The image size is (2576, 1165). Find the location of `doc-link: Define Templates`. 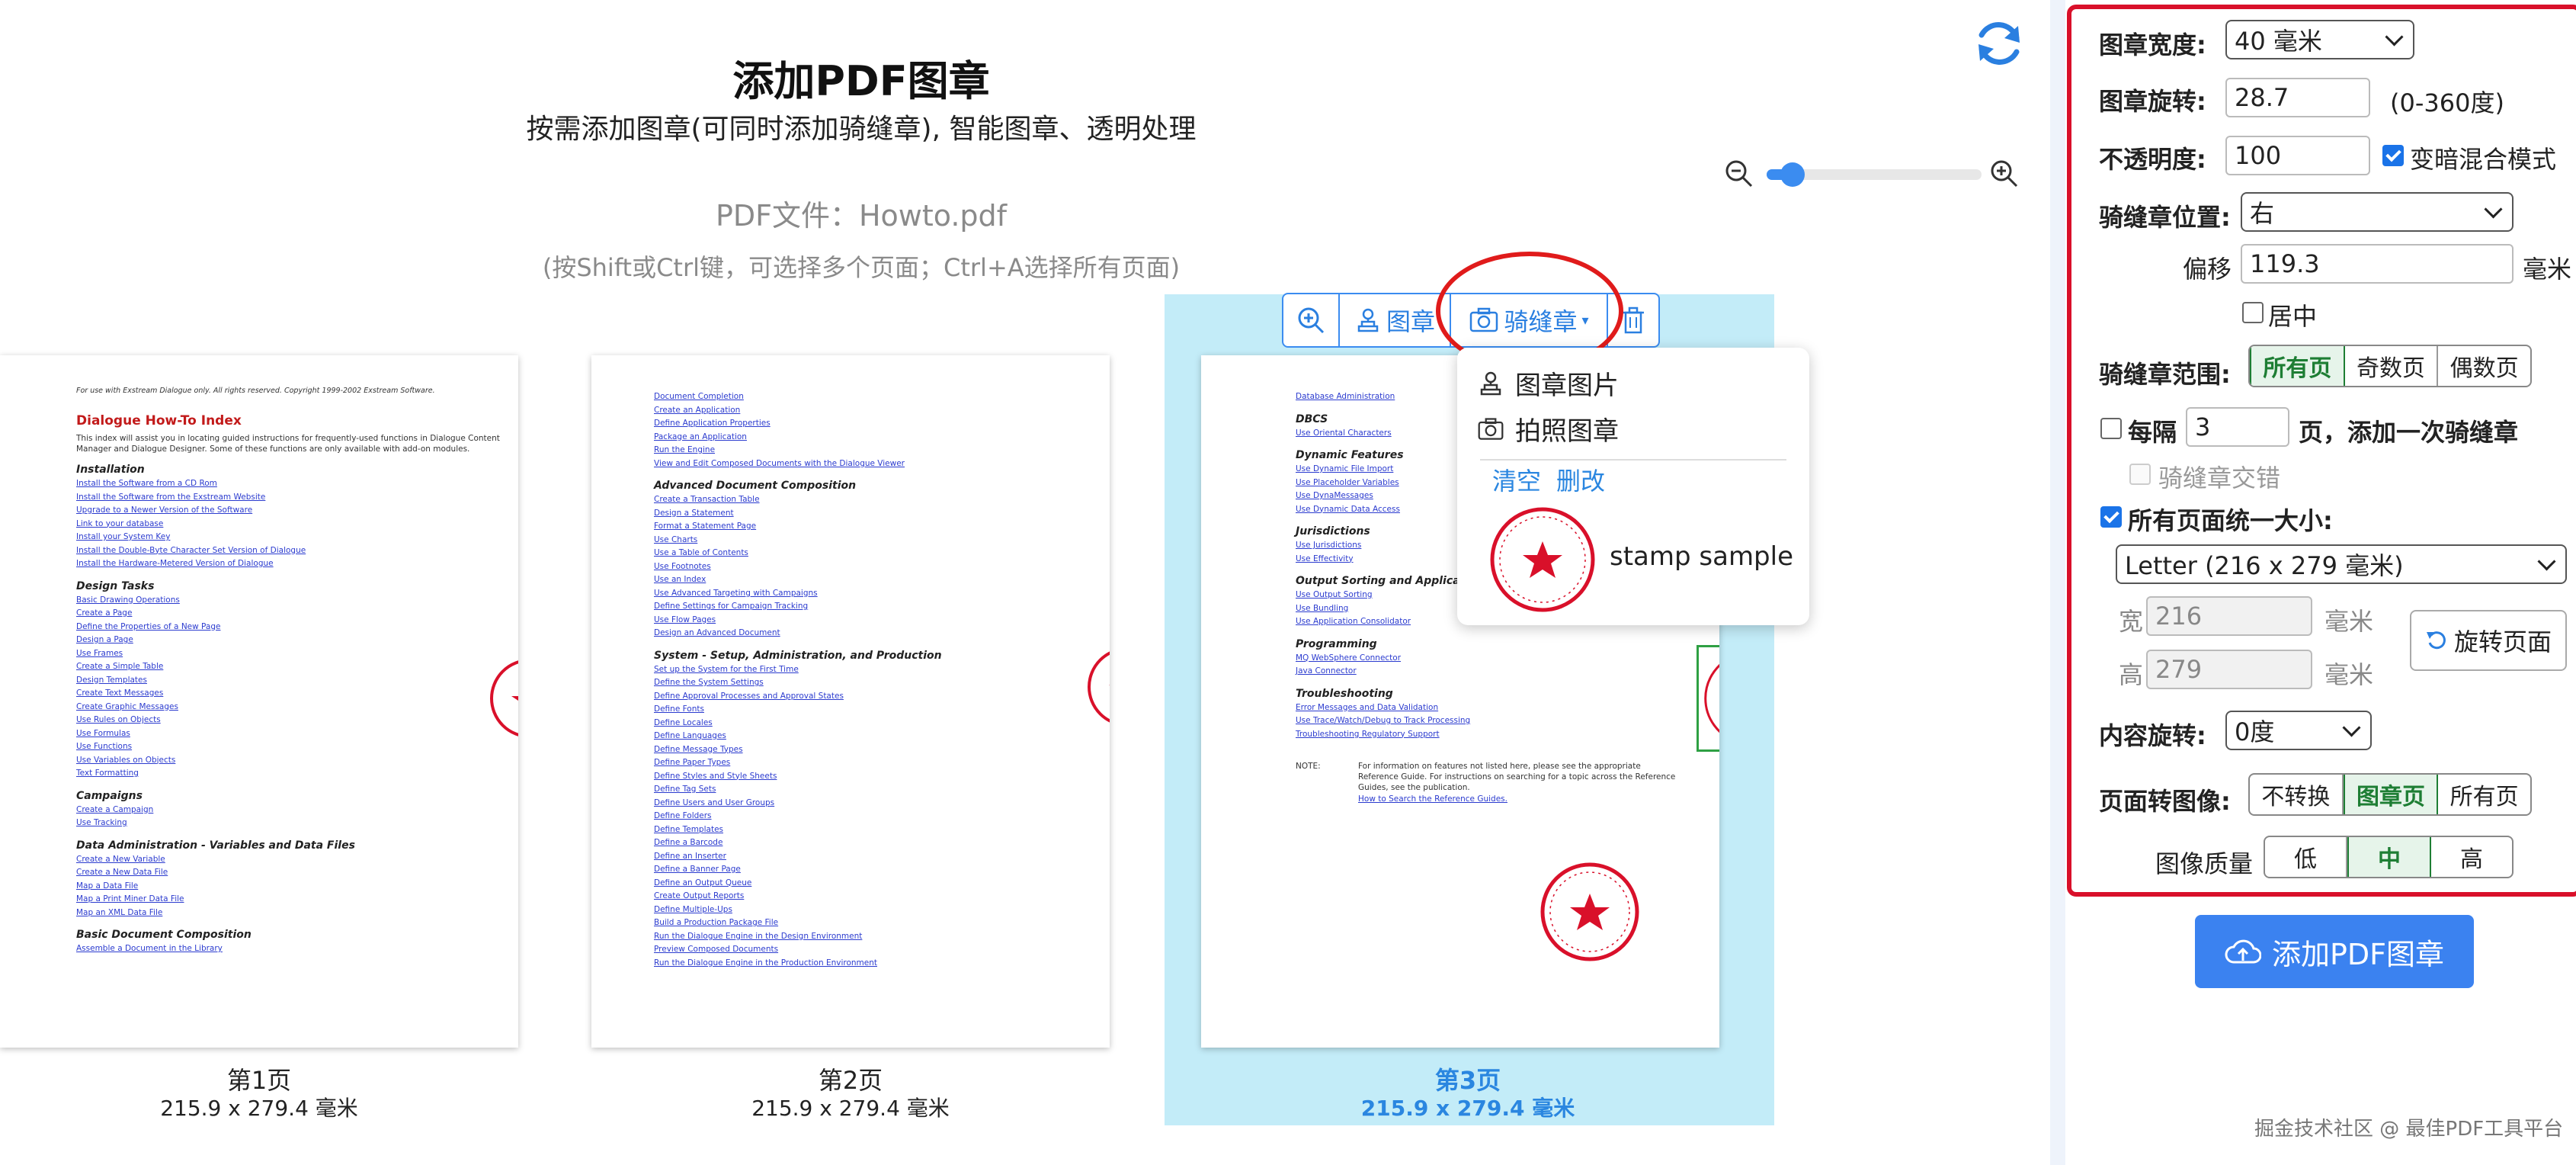

doc-link: Define Templates is located at coordinates (875, 830).